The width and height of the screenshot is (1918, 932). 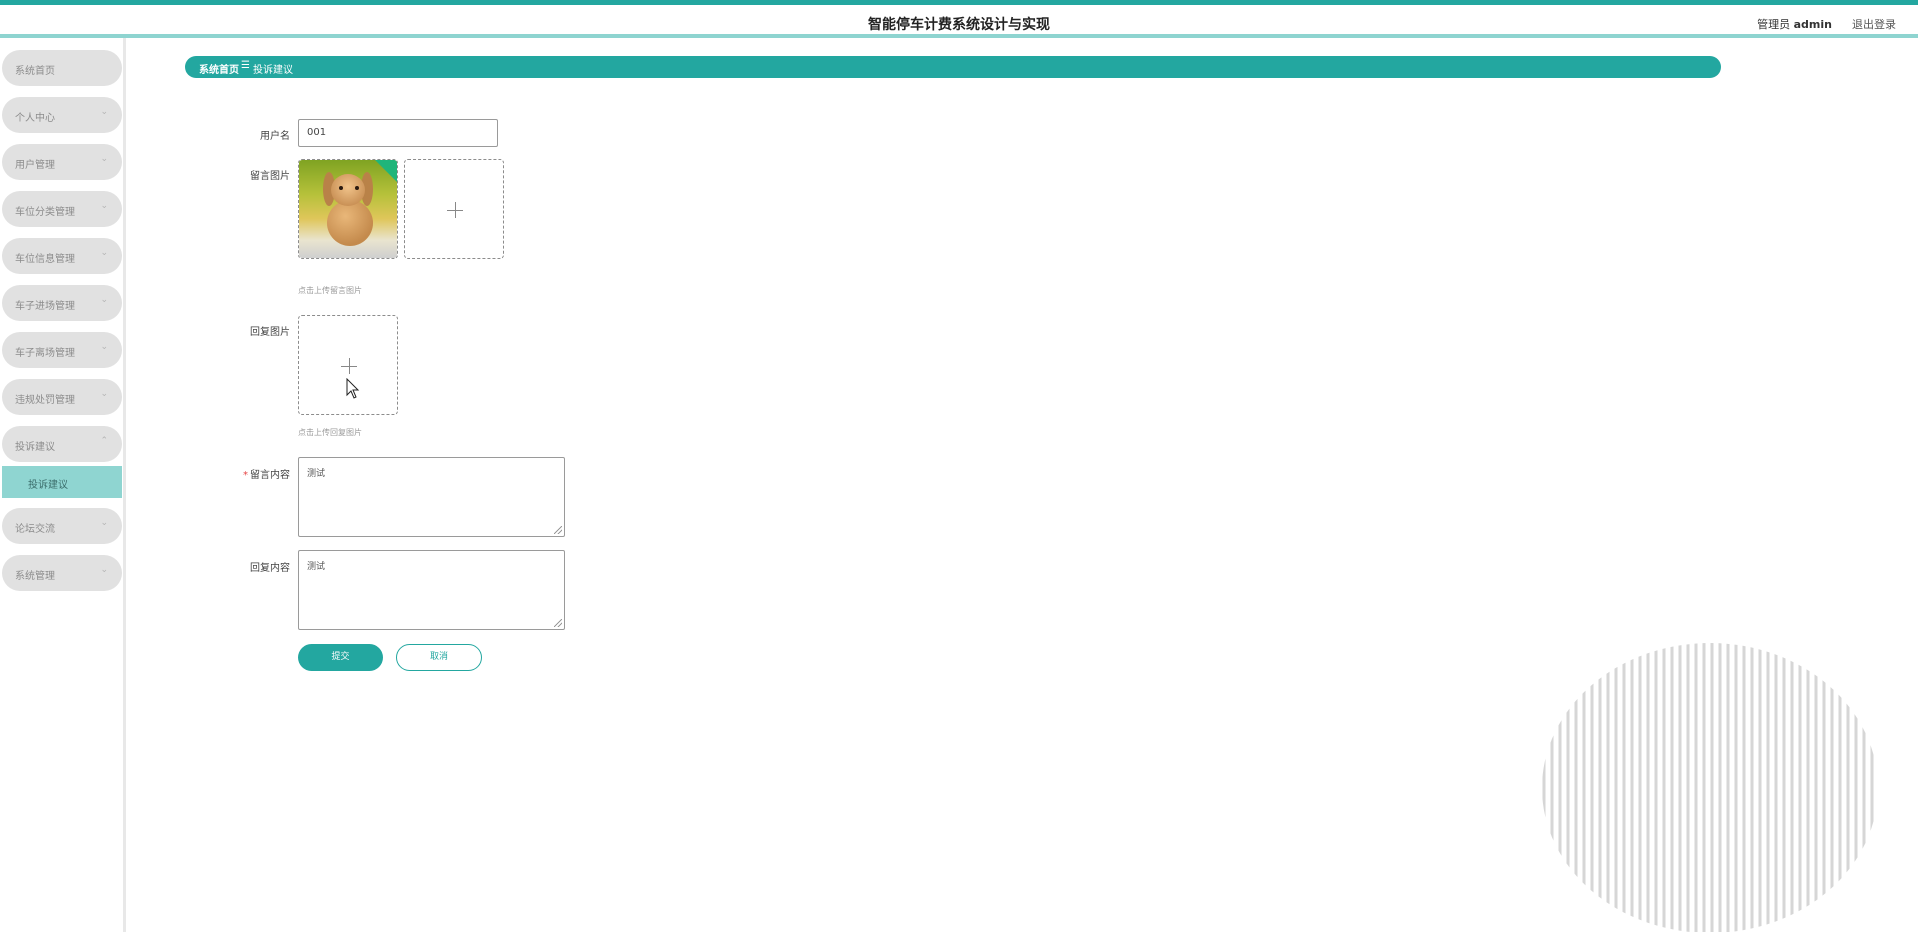 I want to click on required-asterisk: *, so click(x=245, y=475).